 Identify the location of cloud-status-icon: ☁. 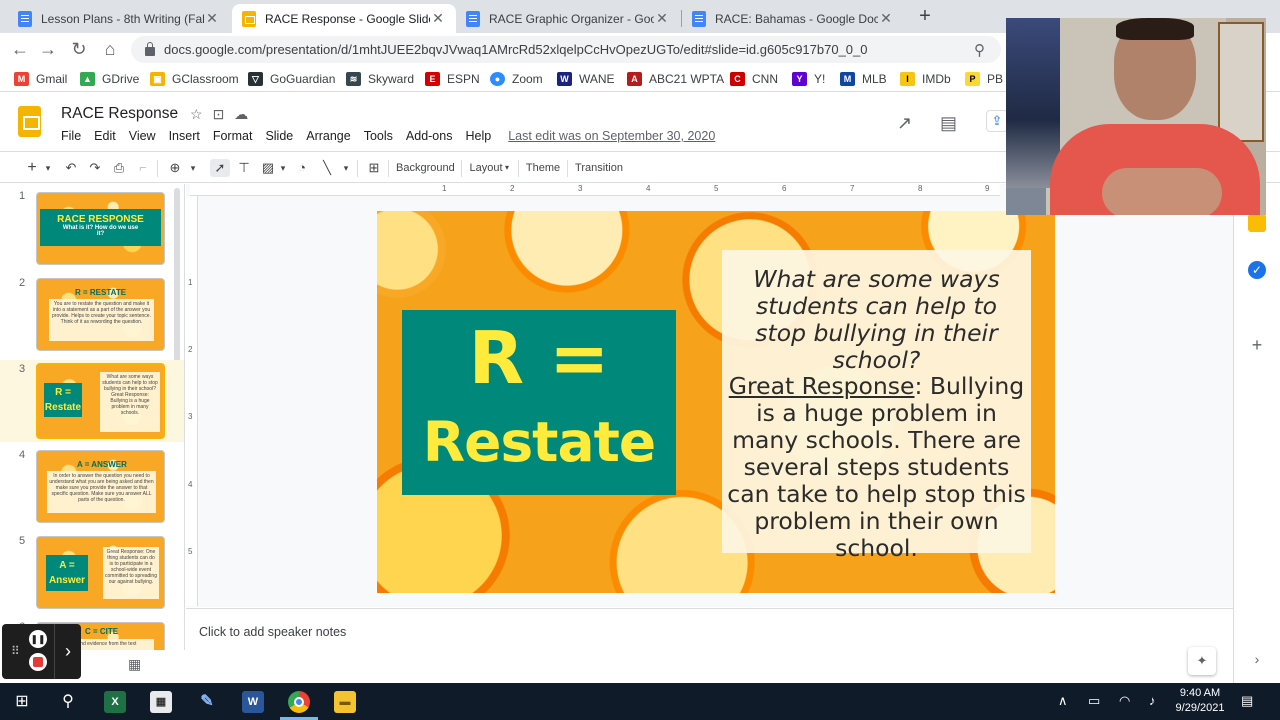
(241, 114).